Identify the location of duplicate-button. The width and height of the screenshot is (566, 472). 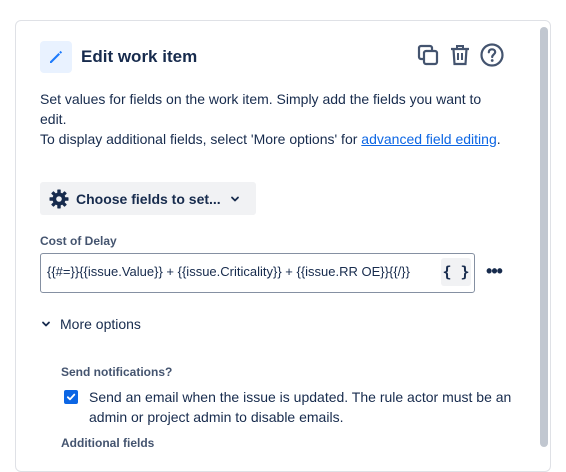
(428, 57).